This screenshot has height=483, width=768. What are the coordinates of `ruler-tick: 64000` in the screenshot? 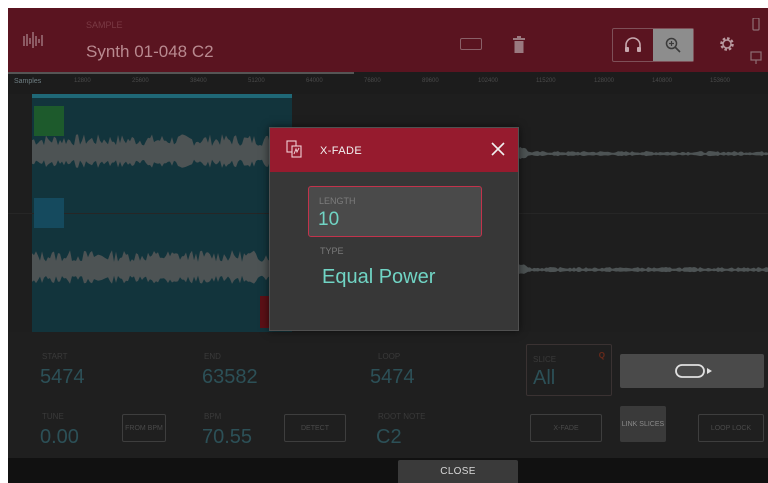 It's located at (314, 81).